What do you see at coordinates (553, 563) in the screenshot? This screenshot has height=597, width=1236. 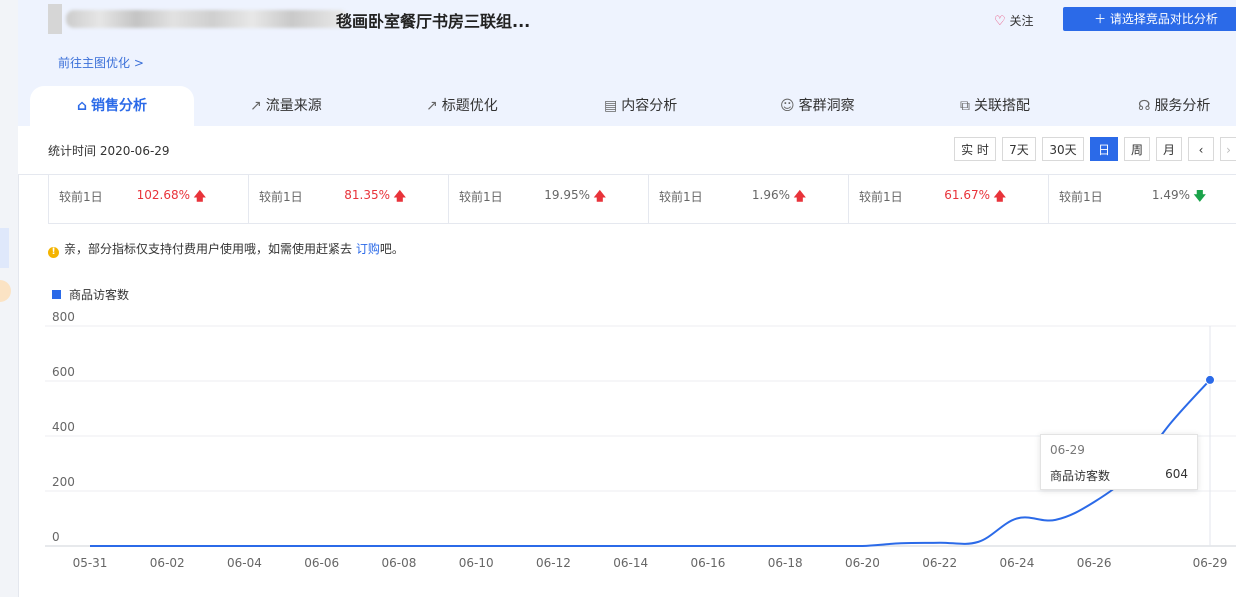 I see `x-tick-label: 06-12` at bounding box center [553, 563].